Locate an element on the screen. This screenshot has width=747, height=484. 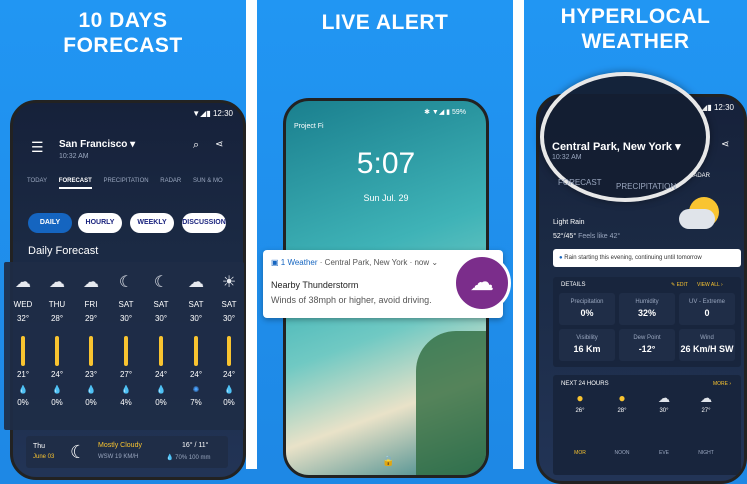
notification-time: now is located at coordinates (422, 262).